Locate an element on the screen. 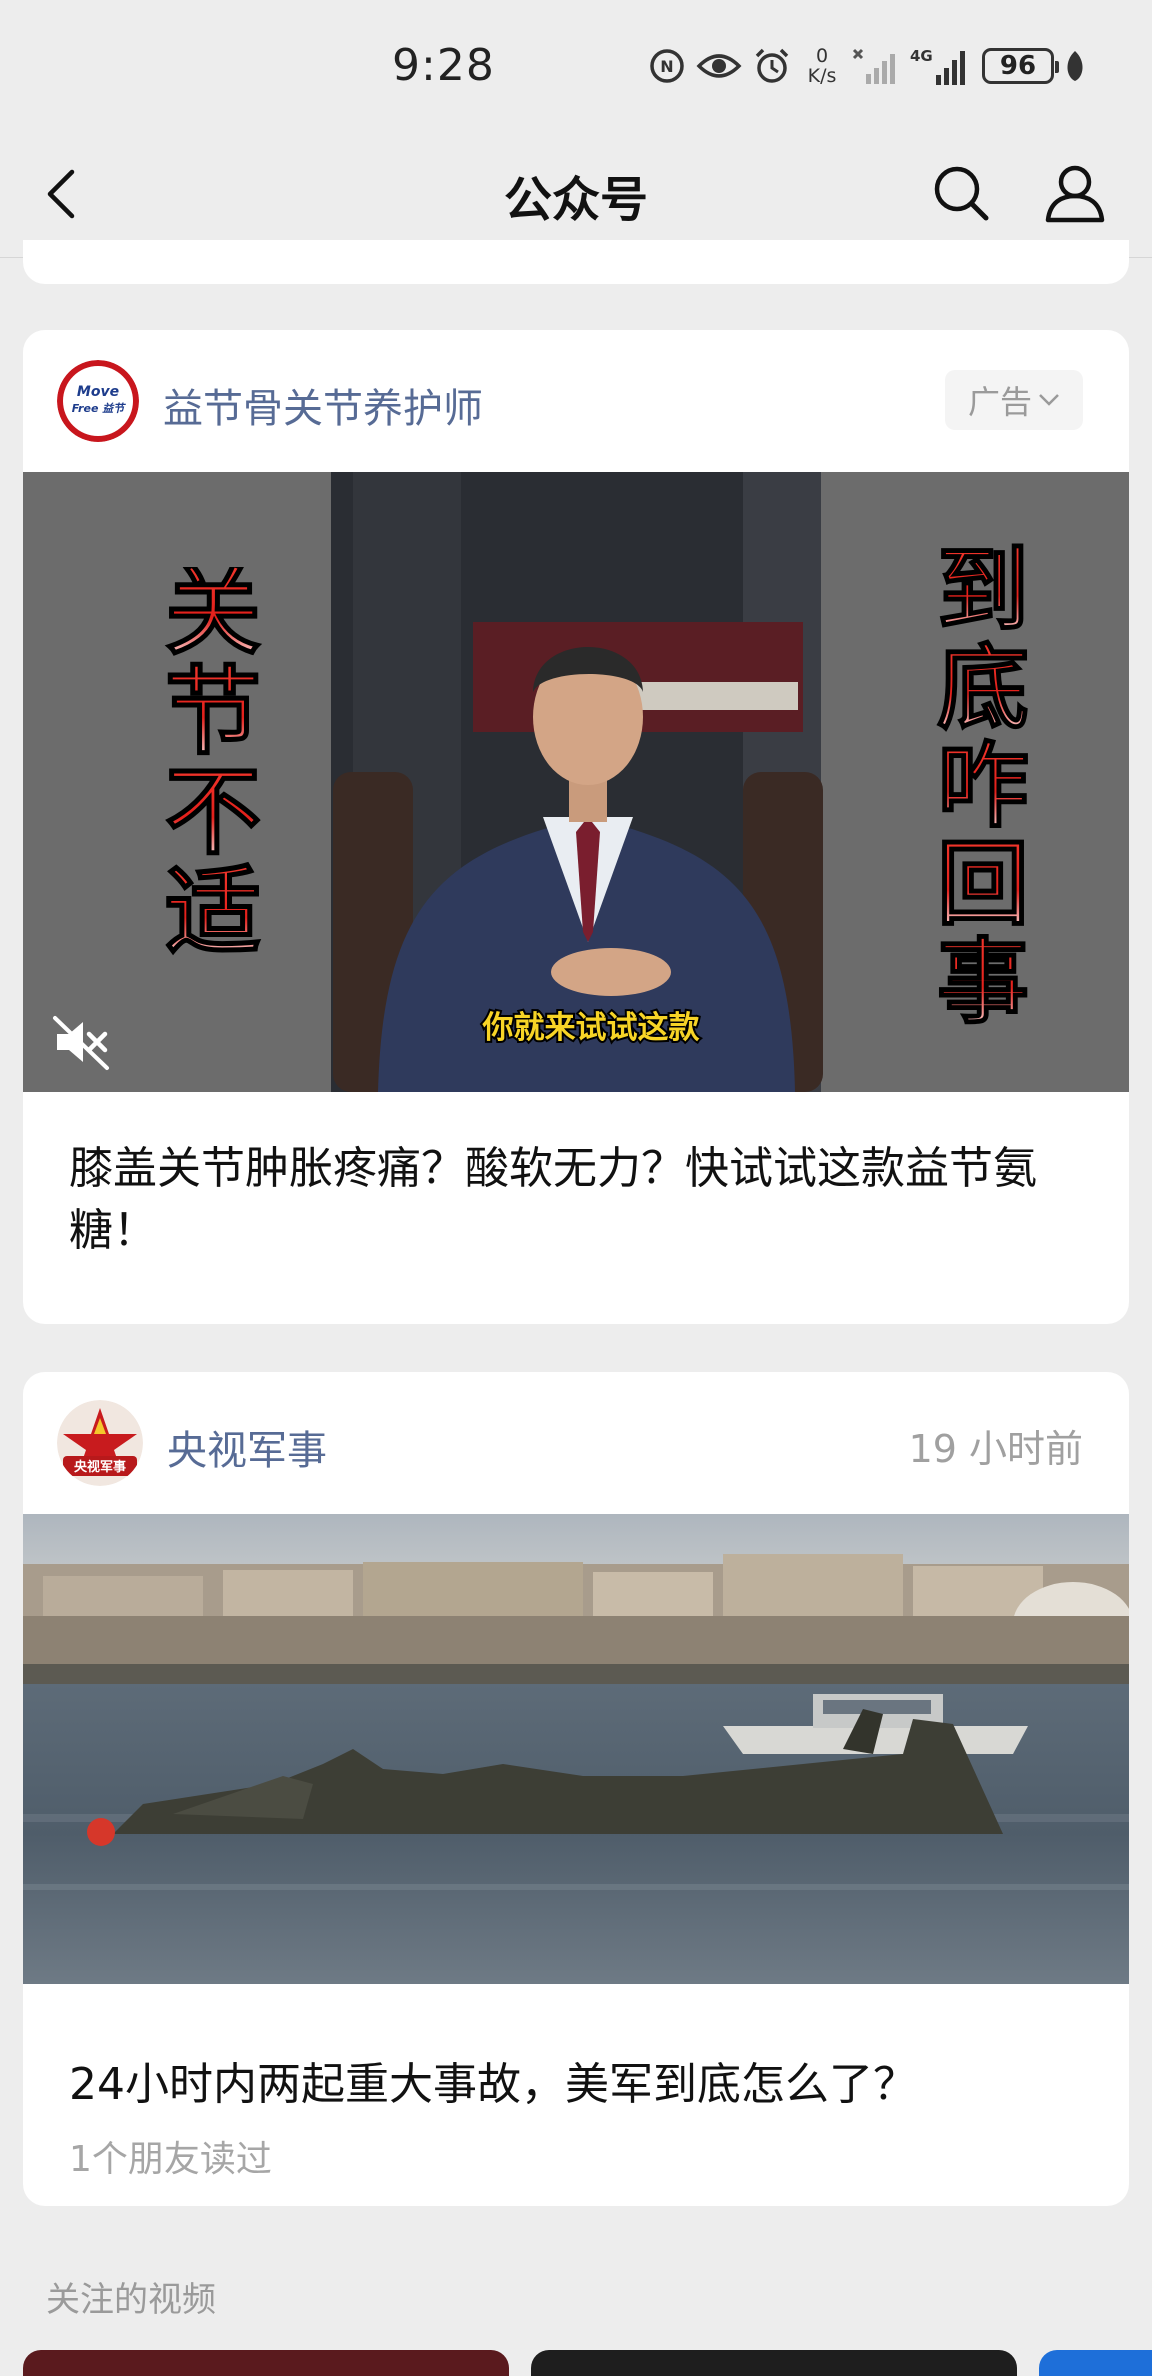 This screenshot has width=1152, height=2376. profile-button is located at coordinates (1075, 193).